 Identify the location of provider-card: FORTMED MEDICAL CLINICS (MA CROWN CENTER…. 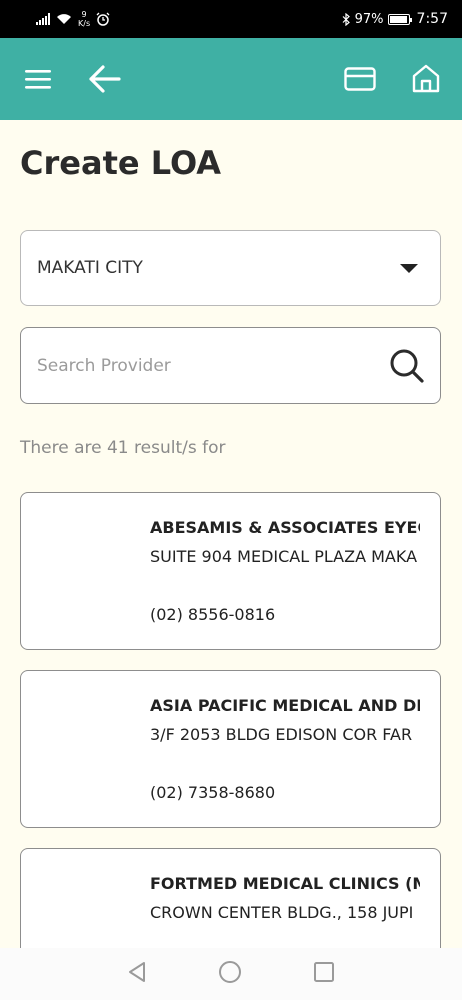
(230, 898).